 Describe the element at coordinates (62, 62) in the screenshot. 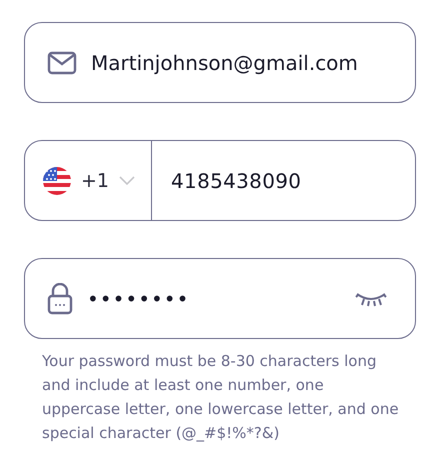

I see `envelope-icon` at that location.